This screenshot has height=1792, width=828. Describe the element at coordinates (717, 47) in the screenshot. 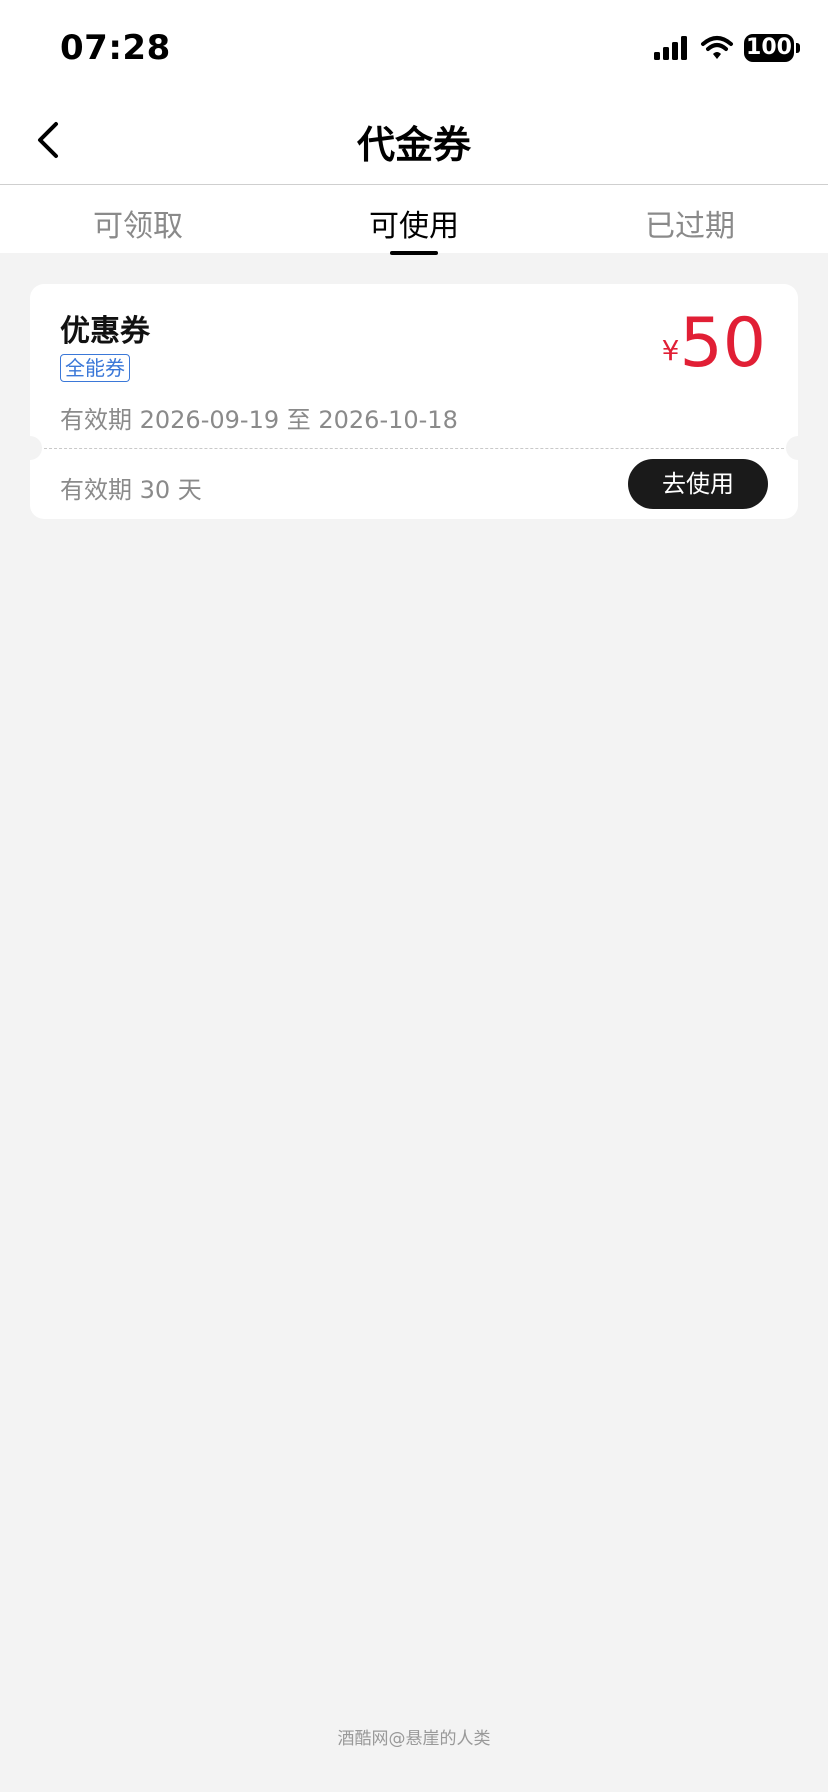

I see `wifi-icon` at that location.